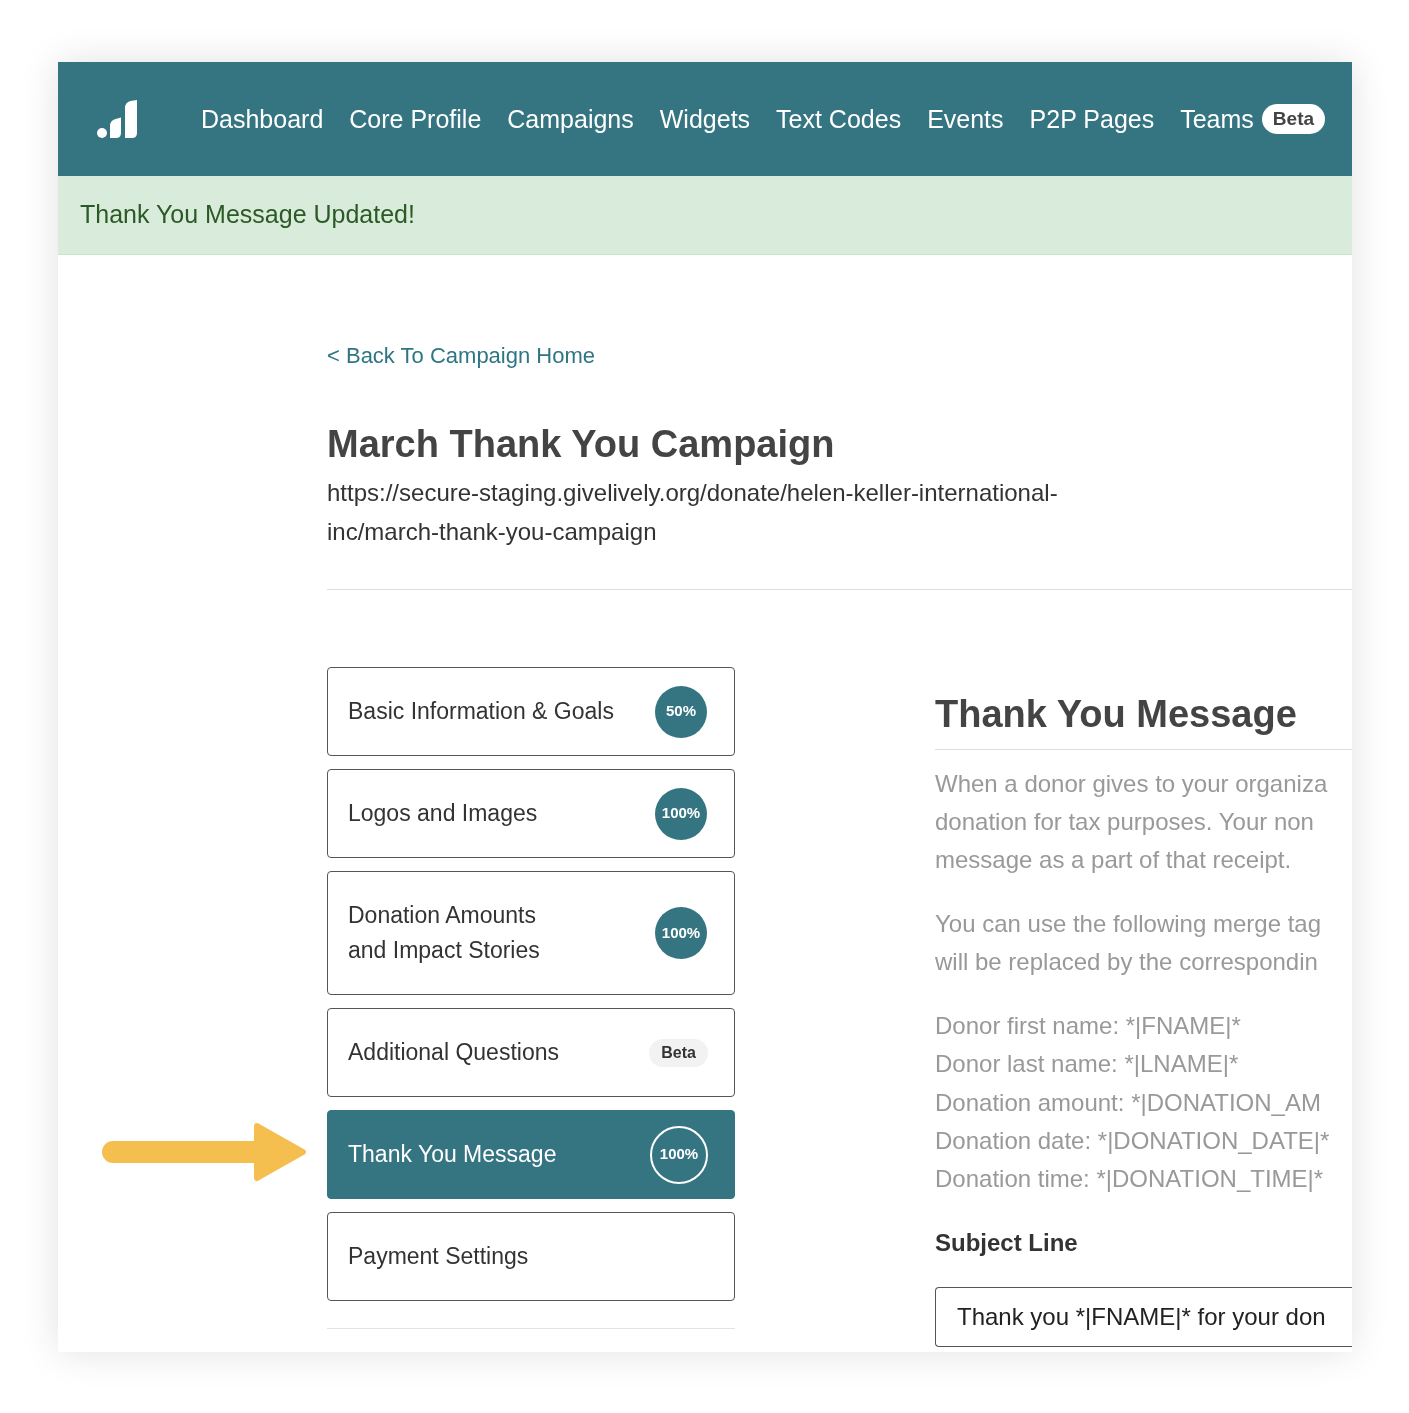 The height and width of the screenshot is (1413, 1409). Describe the element at coordinates (1143, 1317) in the screenshot. I see `subject-field: Thank you *|FNAME|* for your don` at that location.